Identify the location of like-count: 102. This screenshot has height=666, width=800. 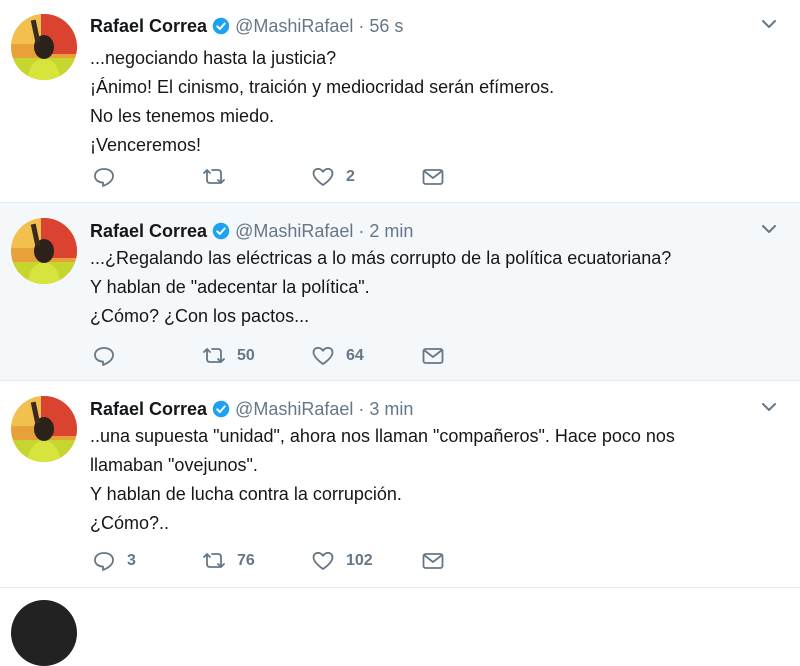
(359, 560).